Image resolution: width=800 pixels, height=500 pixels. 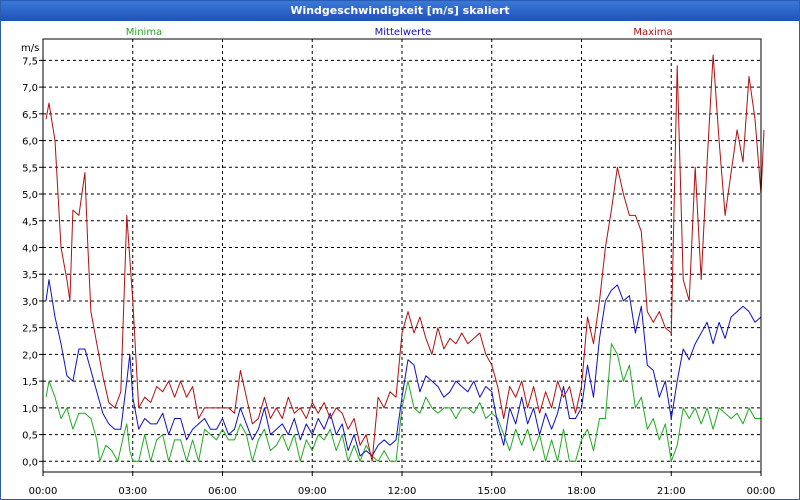 I want to click on window-title: Windgeschwindigkeit [m/s] skaliert, so click(x=400, y=11).